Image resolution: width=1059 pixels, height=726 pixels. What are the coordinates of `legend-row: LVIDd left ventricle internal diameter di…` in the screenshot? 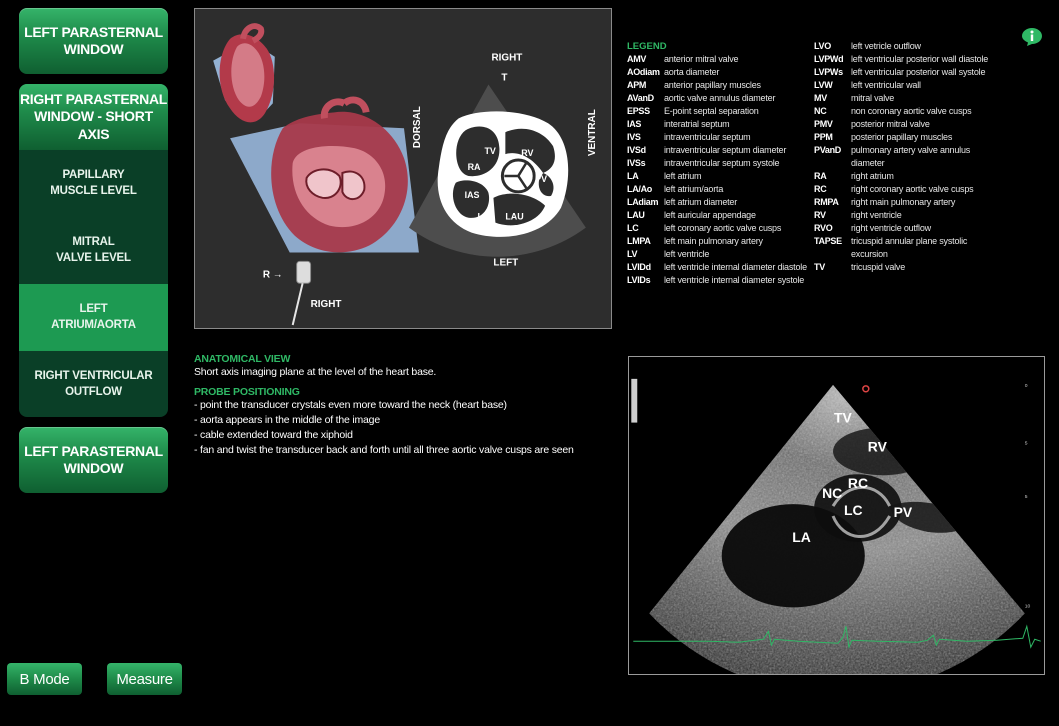 It's located at (720, 267).